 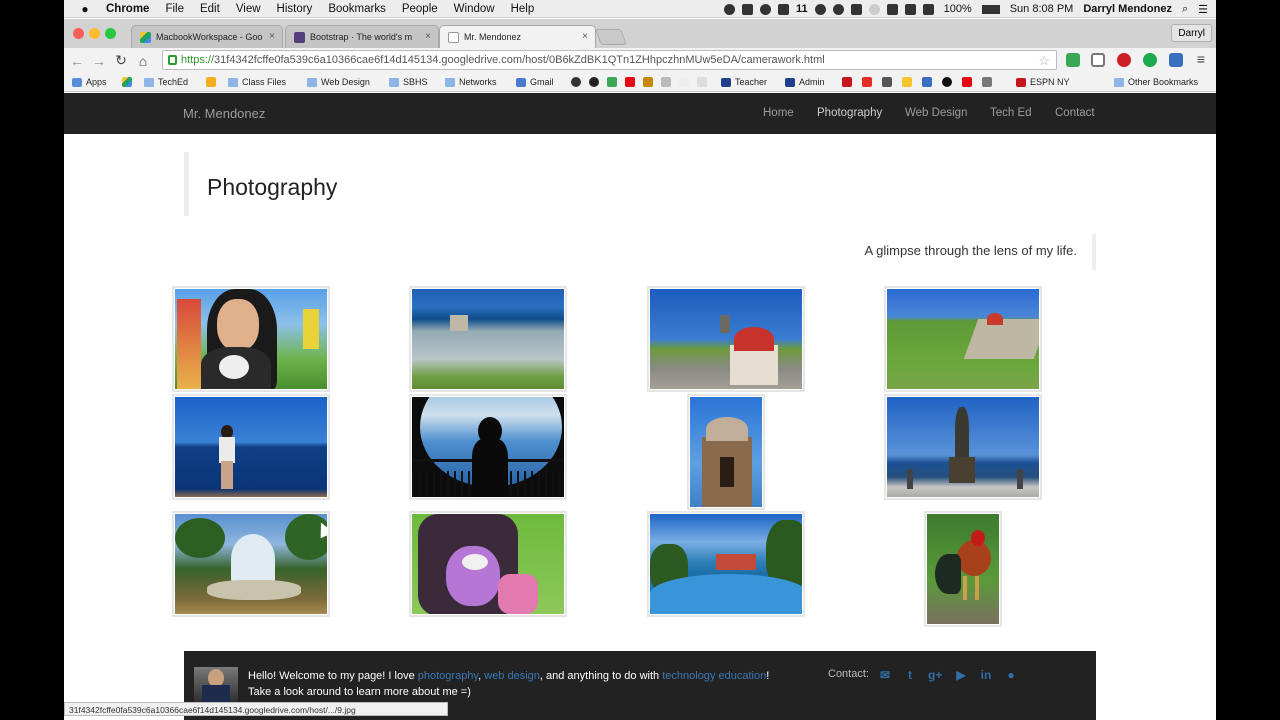 What do you see at coordinates (99, 61) in the screenshot?
I see `forward-icon: →` at bounding box center [99, 61].